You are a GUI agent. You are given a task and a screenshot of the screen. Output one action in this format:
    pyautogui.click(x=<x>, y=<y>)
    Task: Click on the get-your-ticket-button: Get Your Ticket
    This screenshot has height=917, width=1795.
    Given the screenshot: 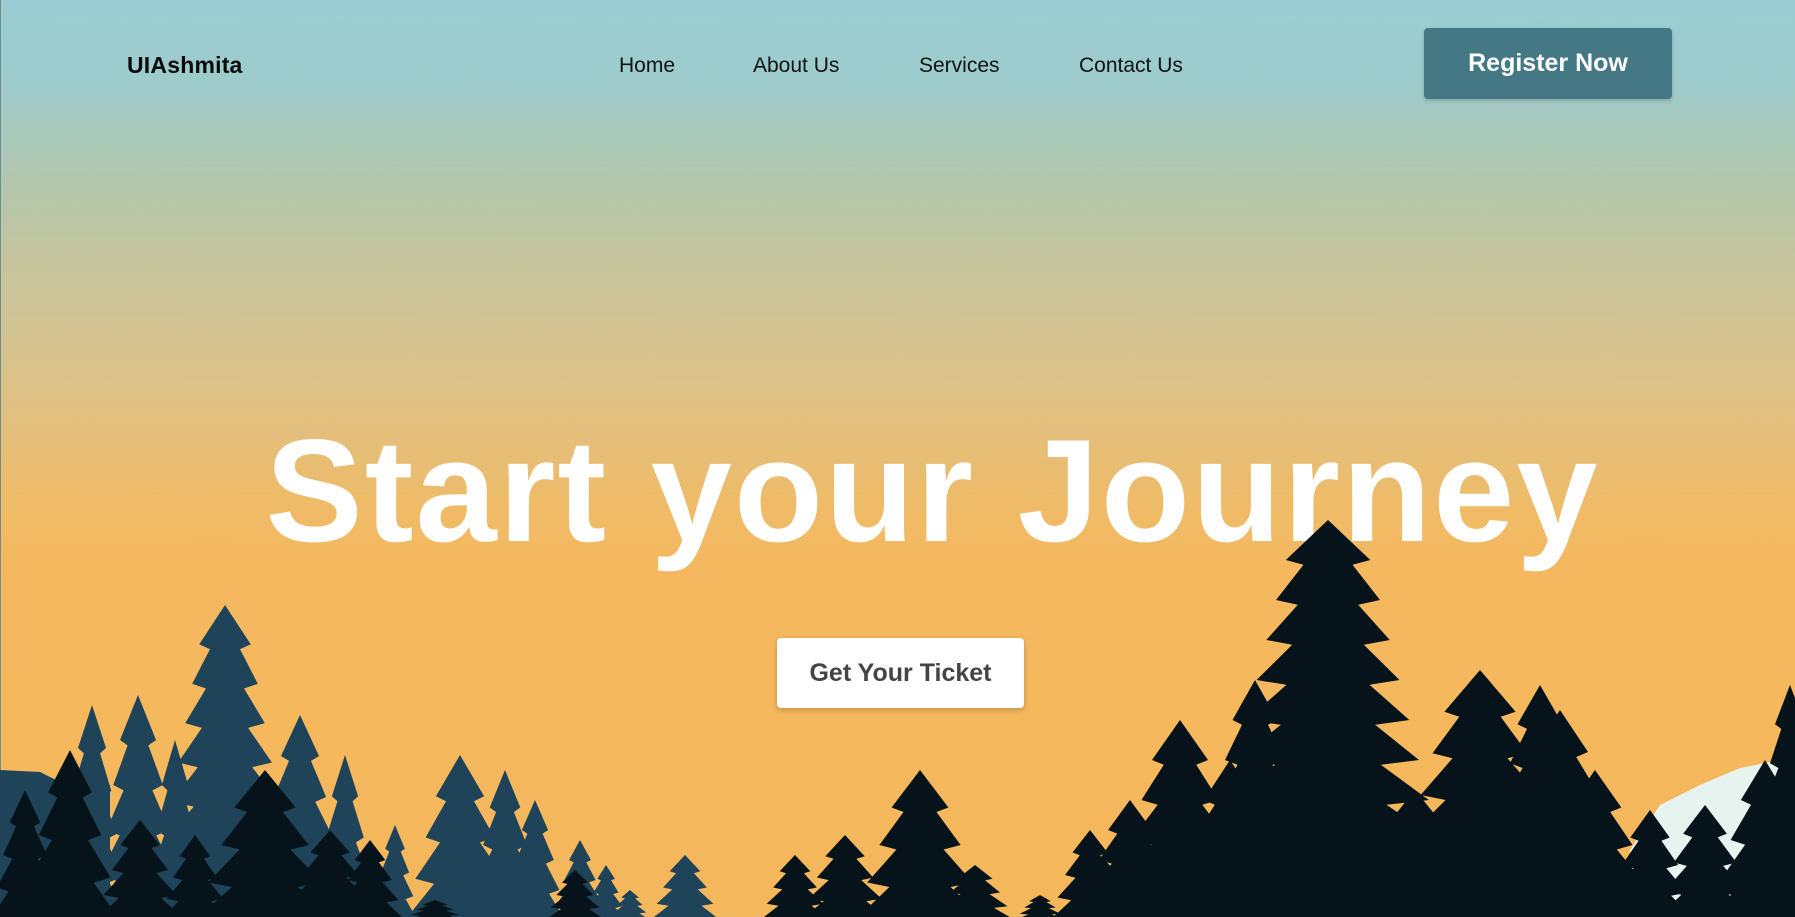 What is the action you would take?
    pyautogui.click(x=900, y=673)
    